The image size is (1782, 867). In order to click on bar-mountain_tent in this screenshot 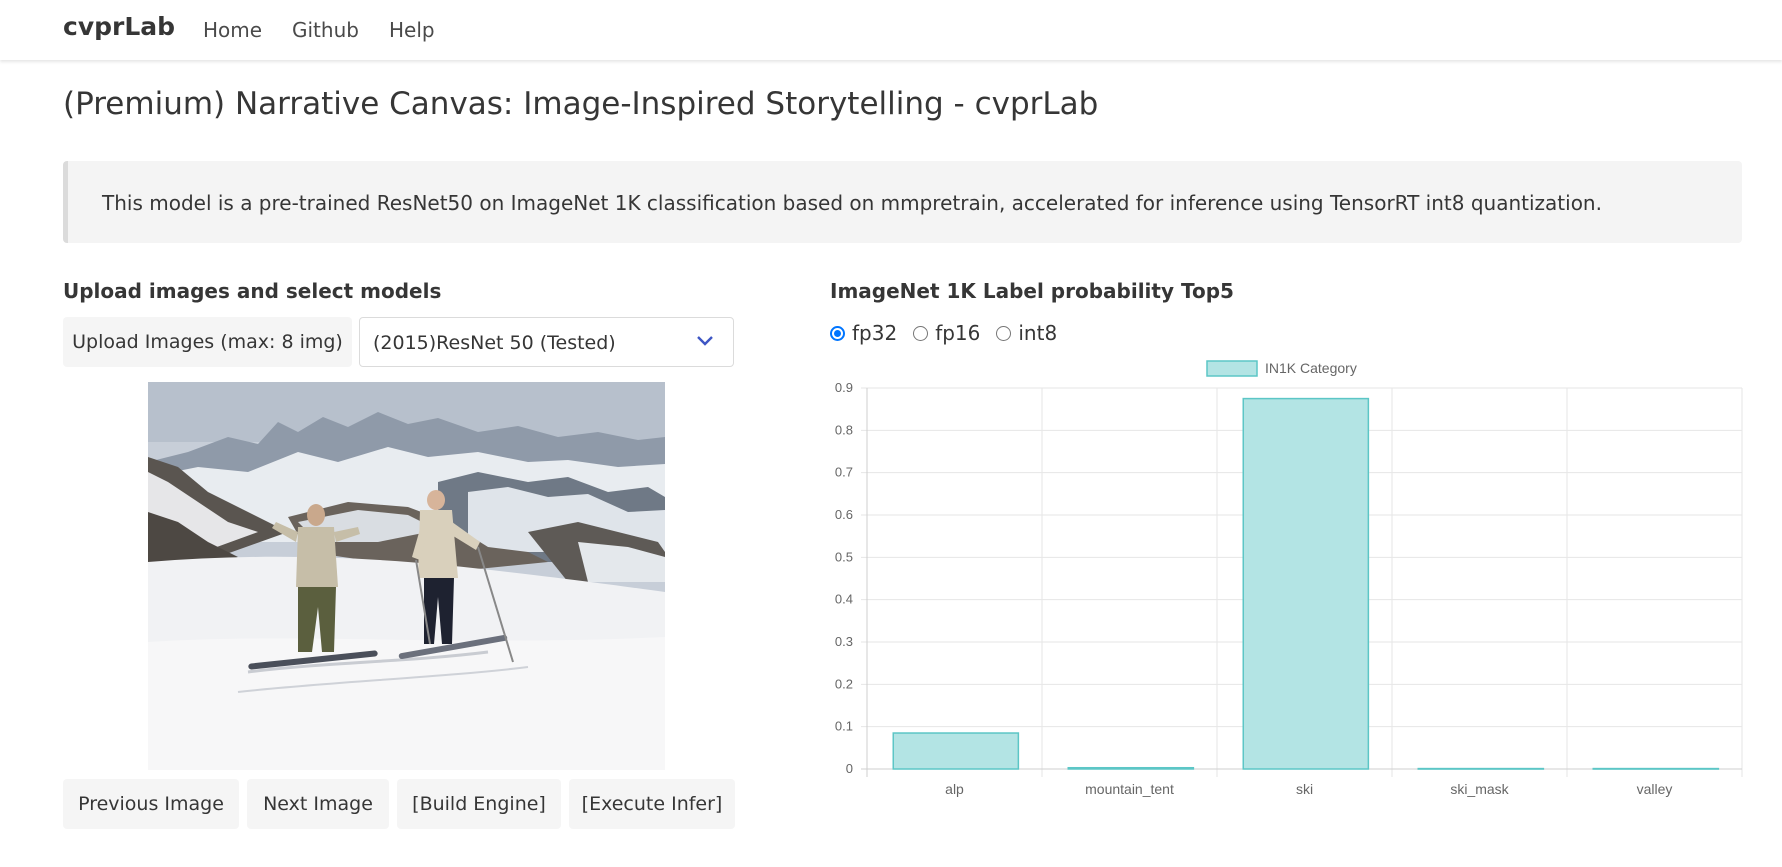, I will do `click(1131, 768)`.